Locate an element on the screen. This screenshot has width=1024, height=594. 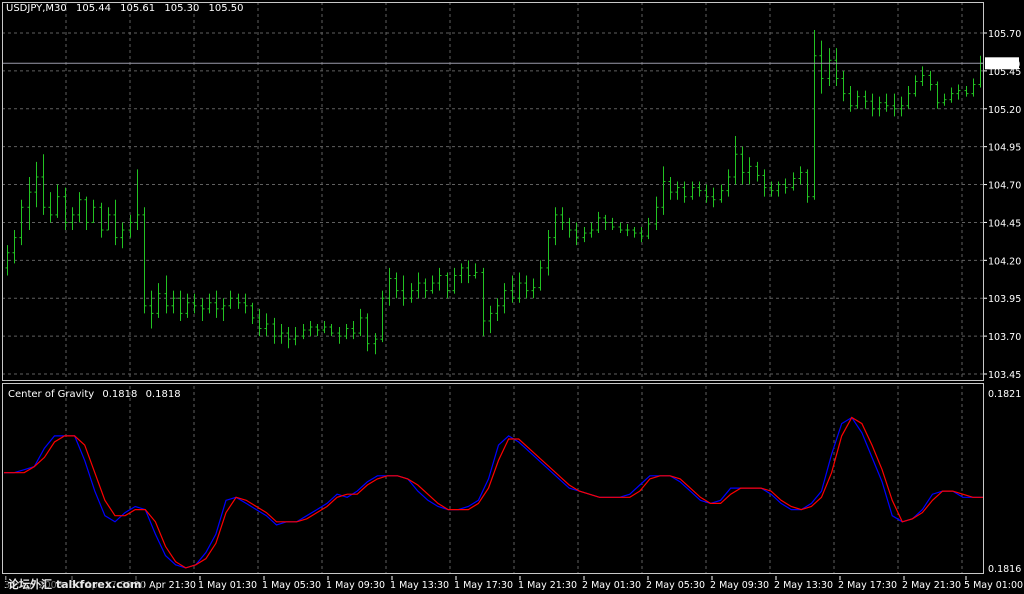
time-axis-label: 2 May 01:30 is located at coordinates (611, 585).